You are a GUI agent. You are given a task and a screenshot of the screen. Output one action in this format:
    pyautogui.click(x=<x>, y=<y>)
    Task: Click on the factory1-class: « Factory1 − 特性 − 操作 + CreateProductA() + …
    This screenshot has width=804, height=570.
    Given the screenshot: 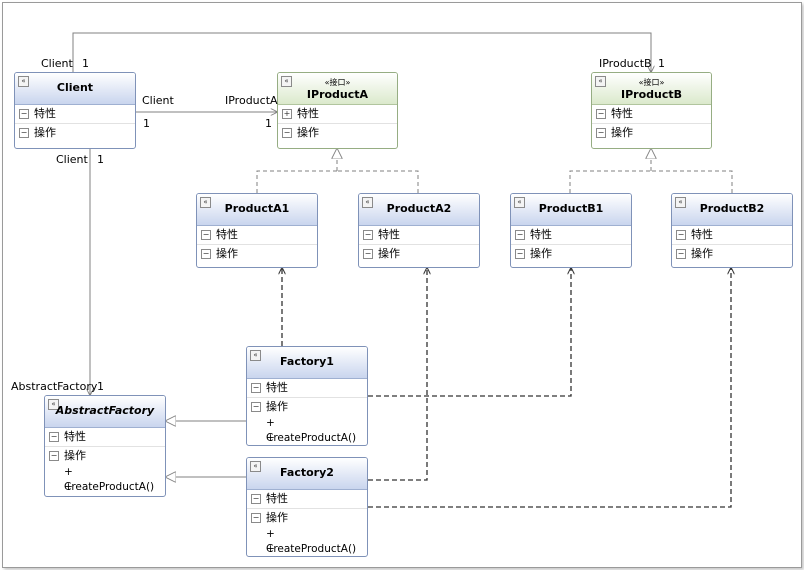 What is the action you would take?
    pyautogui.click(x=307, y=396)
    